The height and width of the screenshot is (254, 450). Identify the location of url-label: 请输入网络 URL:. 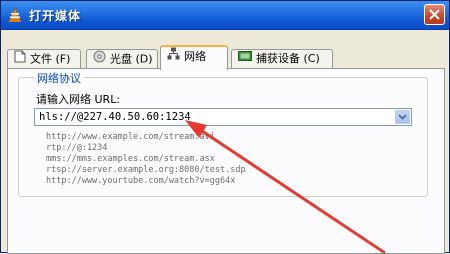
(78, 99).